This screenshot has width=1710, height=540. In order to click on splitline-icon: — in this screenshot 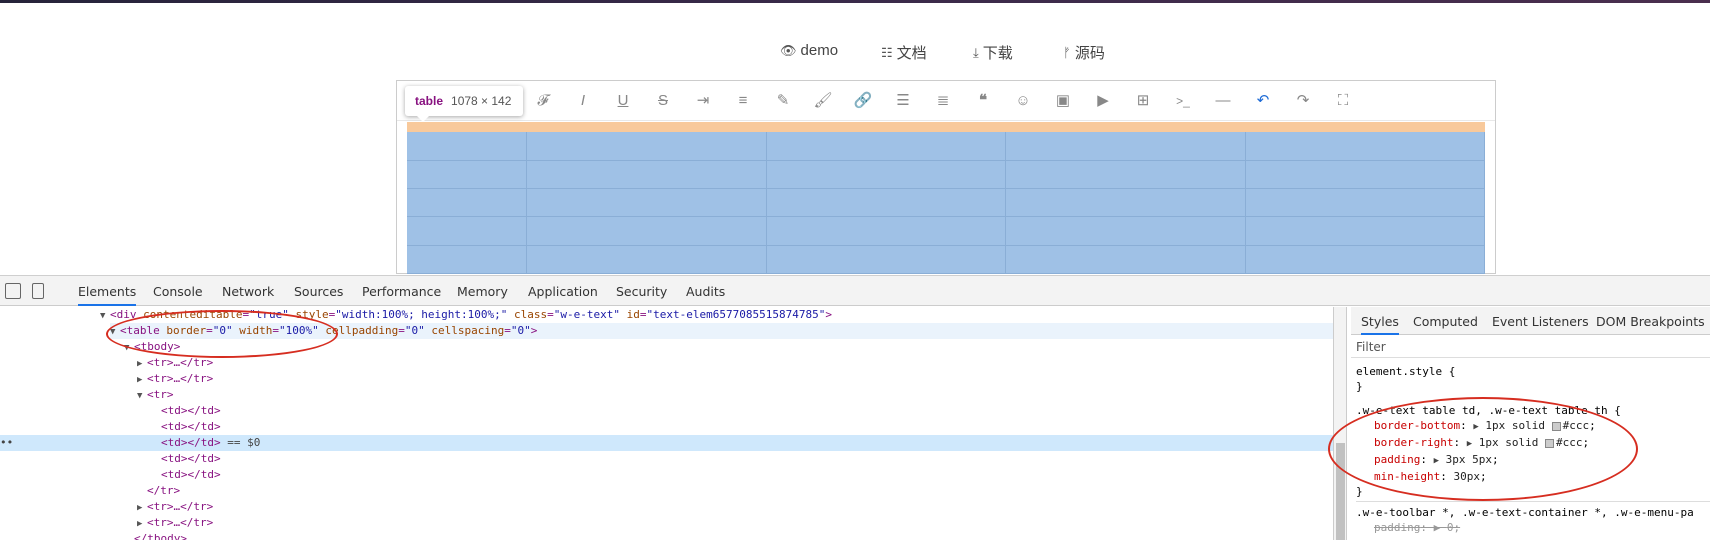, I will do `click(1223, 101)`.